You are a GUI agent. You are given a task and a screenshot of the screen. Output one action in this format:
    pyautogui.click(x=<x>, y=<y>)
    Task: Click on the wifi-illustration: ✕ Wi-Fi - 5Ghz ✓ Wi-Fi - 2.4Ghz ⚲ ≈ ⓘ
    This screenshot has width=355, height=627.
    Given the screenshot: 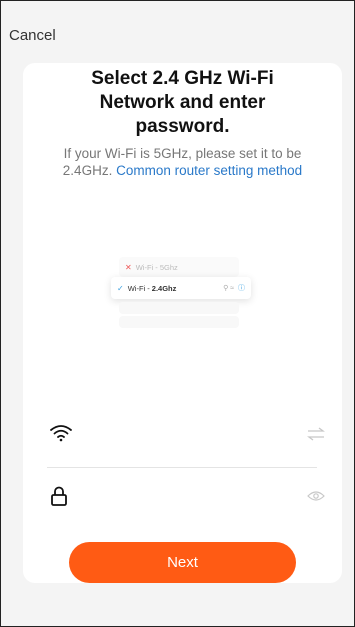 What is the action you would take?
    pyautogui.click(x=181, y=293)
    